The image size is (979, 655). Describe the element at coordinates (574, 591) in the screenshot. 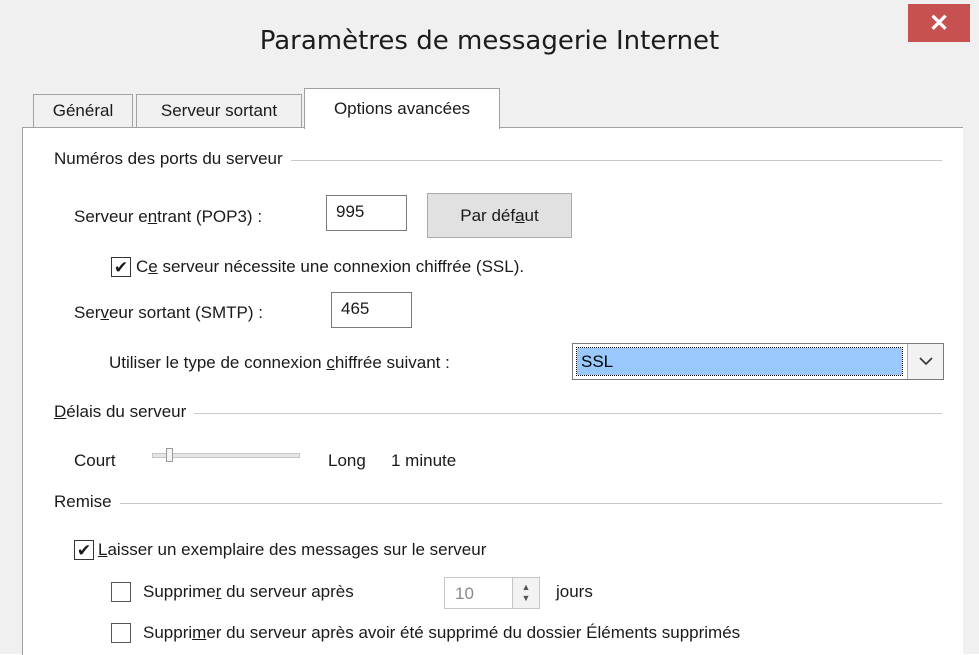

I see `days-label: jours` at that location.